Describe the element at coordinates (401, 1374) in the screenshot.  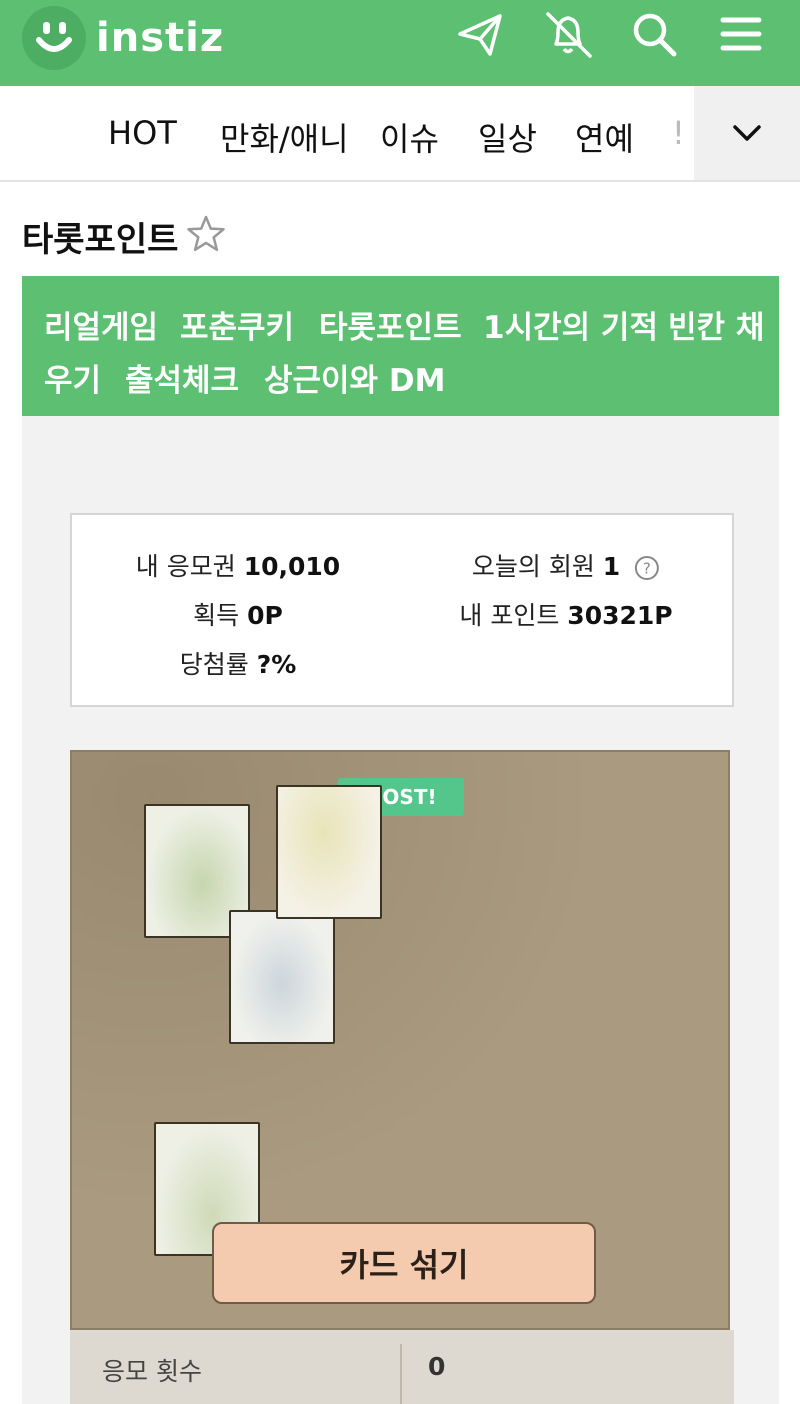
I see `divider` at that location.